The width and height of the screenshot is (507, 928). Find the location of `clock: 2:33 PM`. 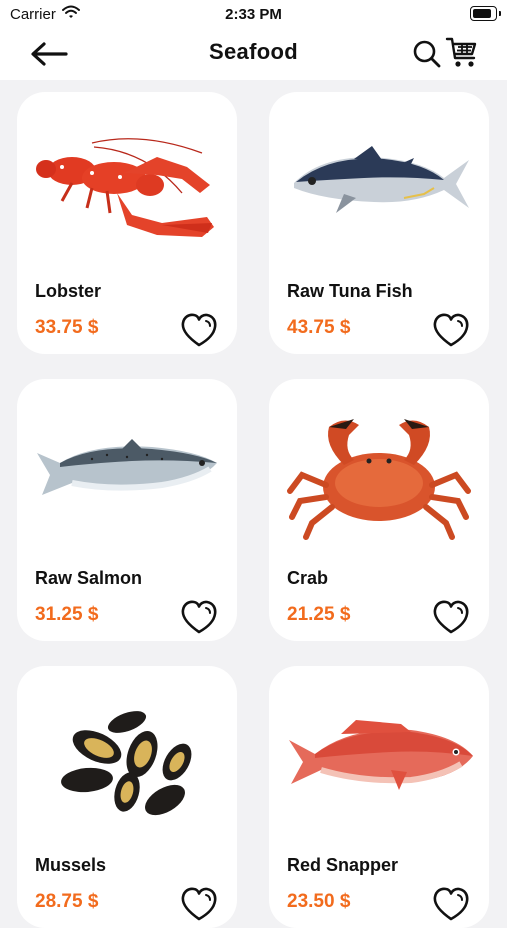

clock: 2:33 PM is located at coordinates (253, 14).